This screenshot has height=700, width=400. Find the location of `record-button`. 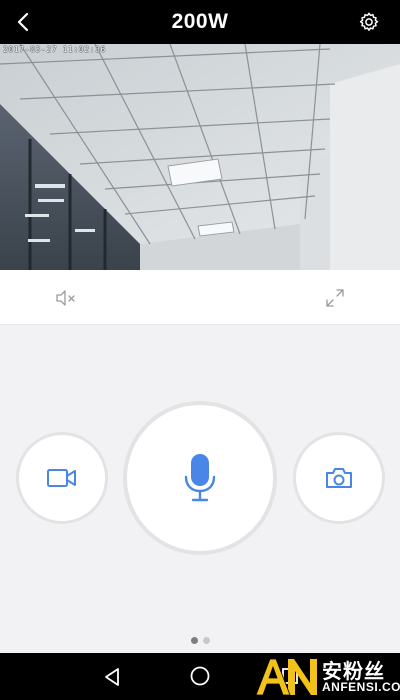

record-button is located at coordinates (62, 478).